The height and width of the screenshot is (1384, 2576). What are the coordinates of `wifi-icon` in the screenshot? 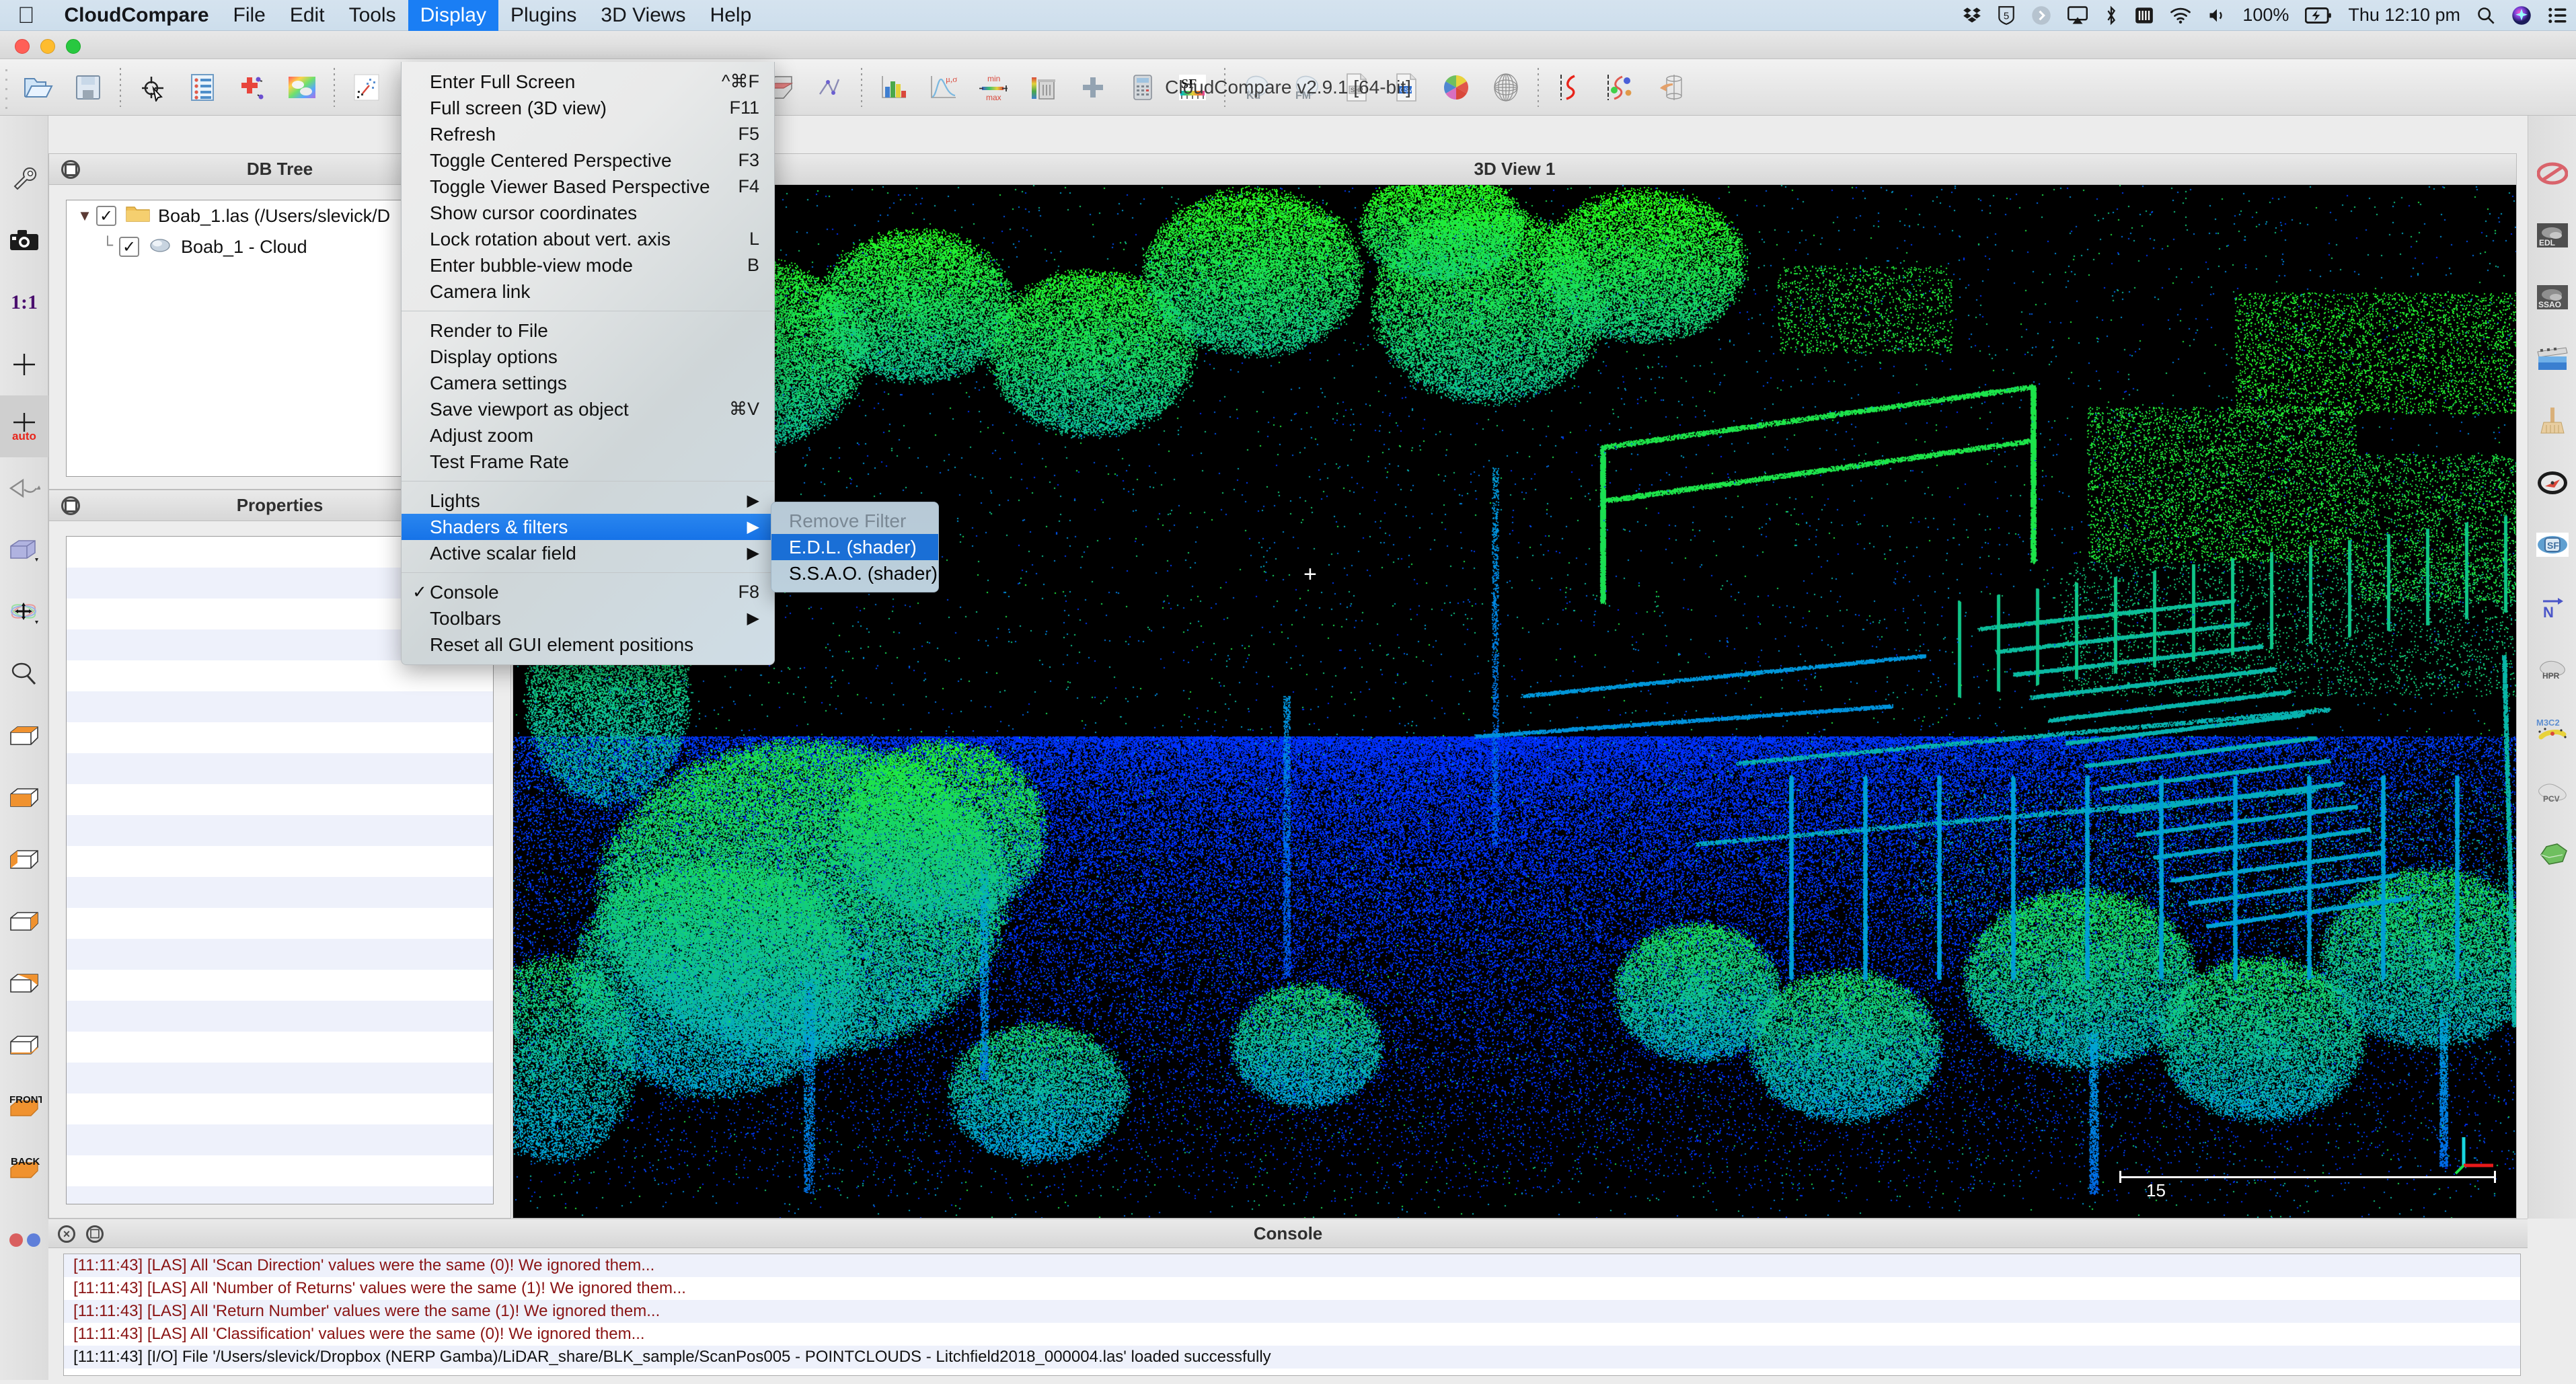 It's located at (2180, 16).